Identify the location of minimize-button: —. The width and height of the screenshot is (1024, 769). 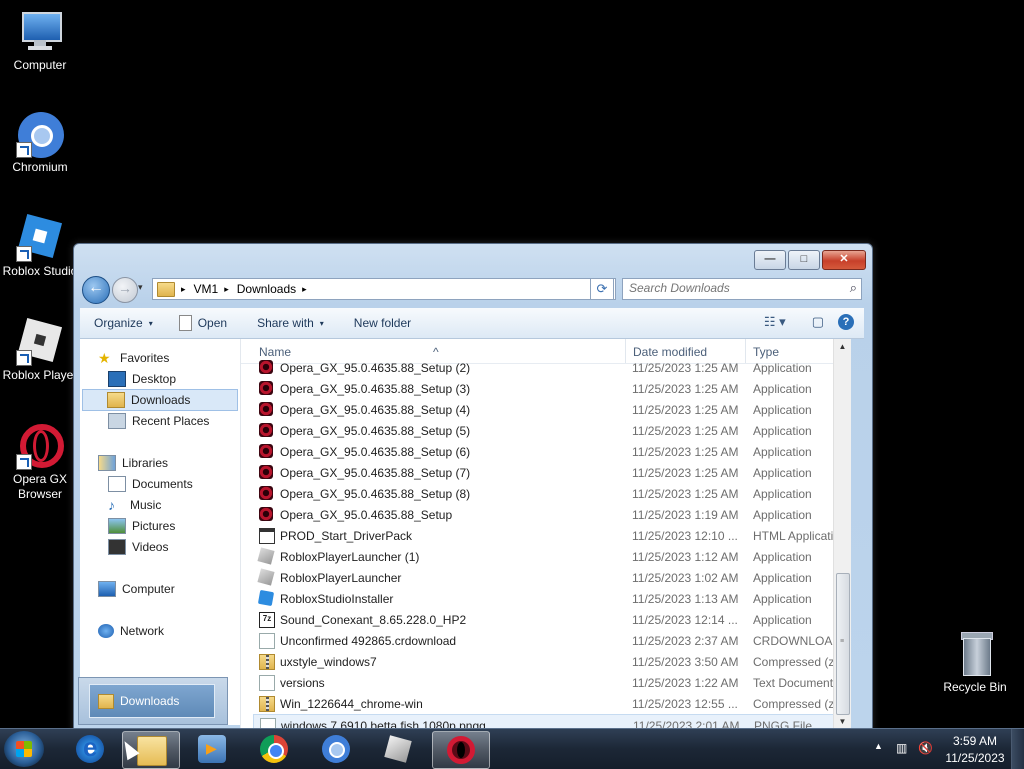
(770, 260).